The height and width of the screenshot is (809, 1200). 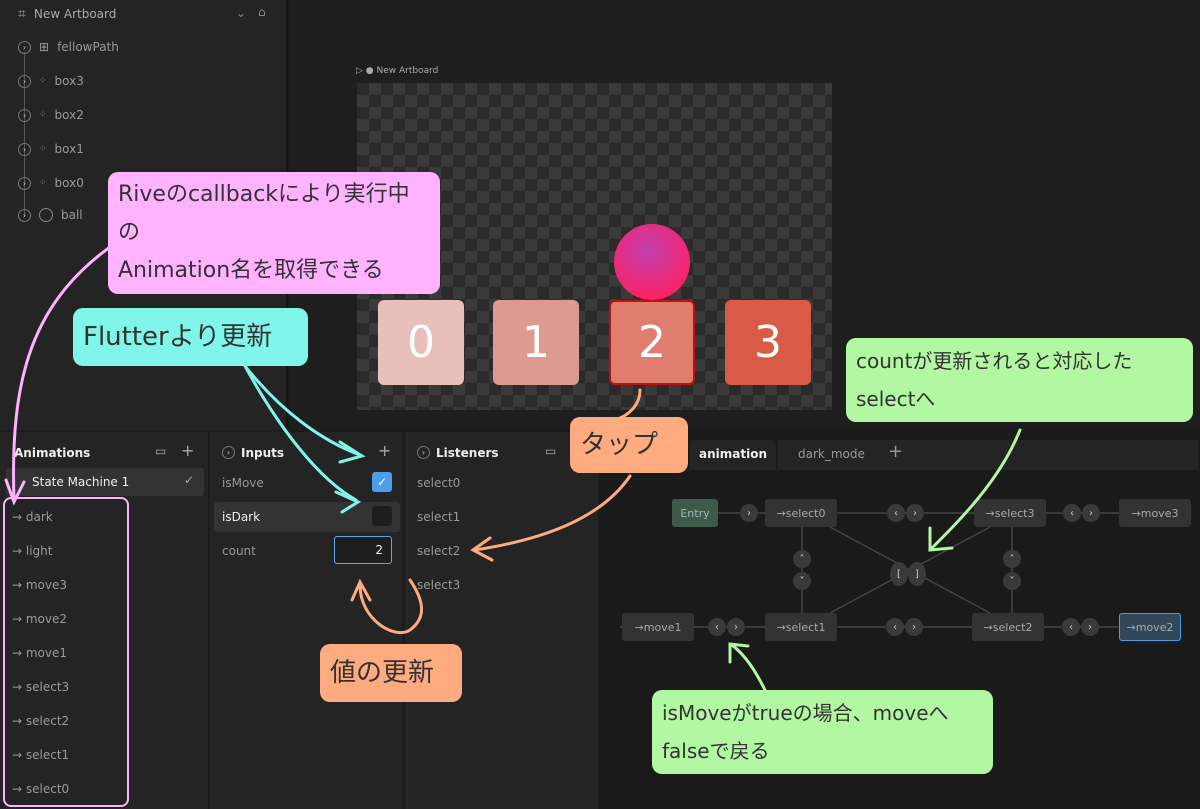 What do you see at coordinates (822, 732) in the screenshot?
I see `note-ismove: isMoveがtrueの場合、moveへ falseで戻る` at bounding box center [822, 732].